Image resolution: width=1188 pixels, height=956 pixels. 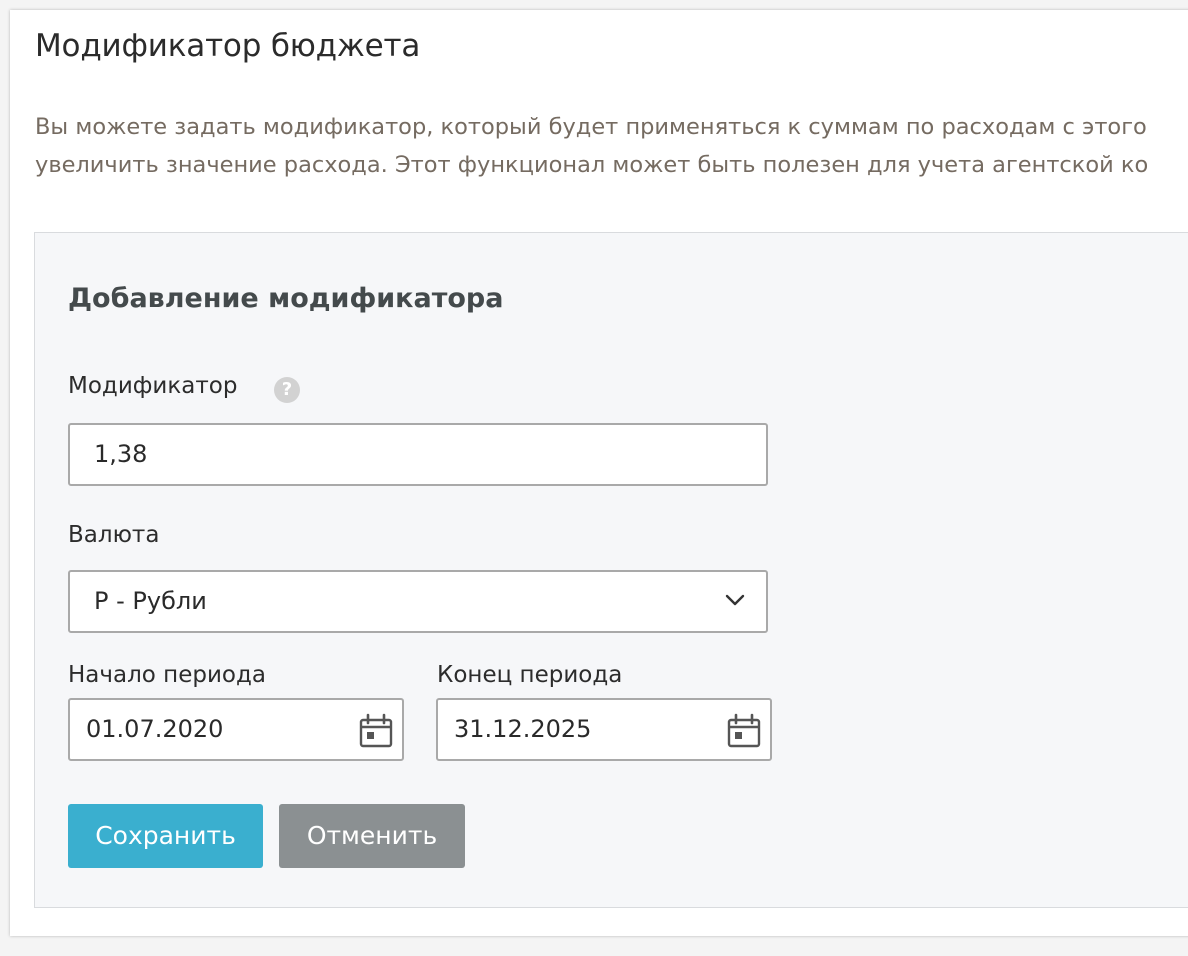 I want to click on period-end-value: 31.12.2025, so click(x=523, y=729).